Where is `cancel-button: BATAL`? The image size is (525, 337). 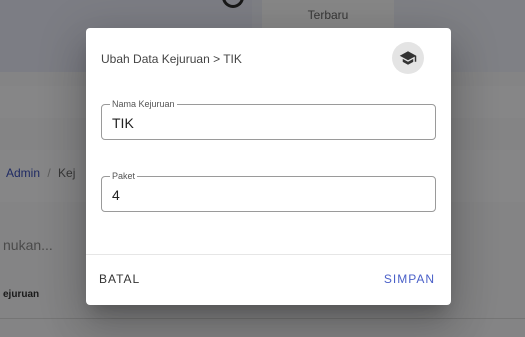
cancel-button: BATAL is located at coordinates (119, 279).